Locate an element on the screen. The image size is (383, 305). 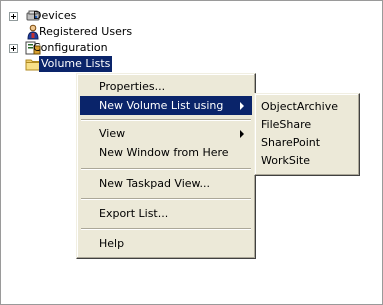
expand-configuration-icon is located at coordinates (13, 48).